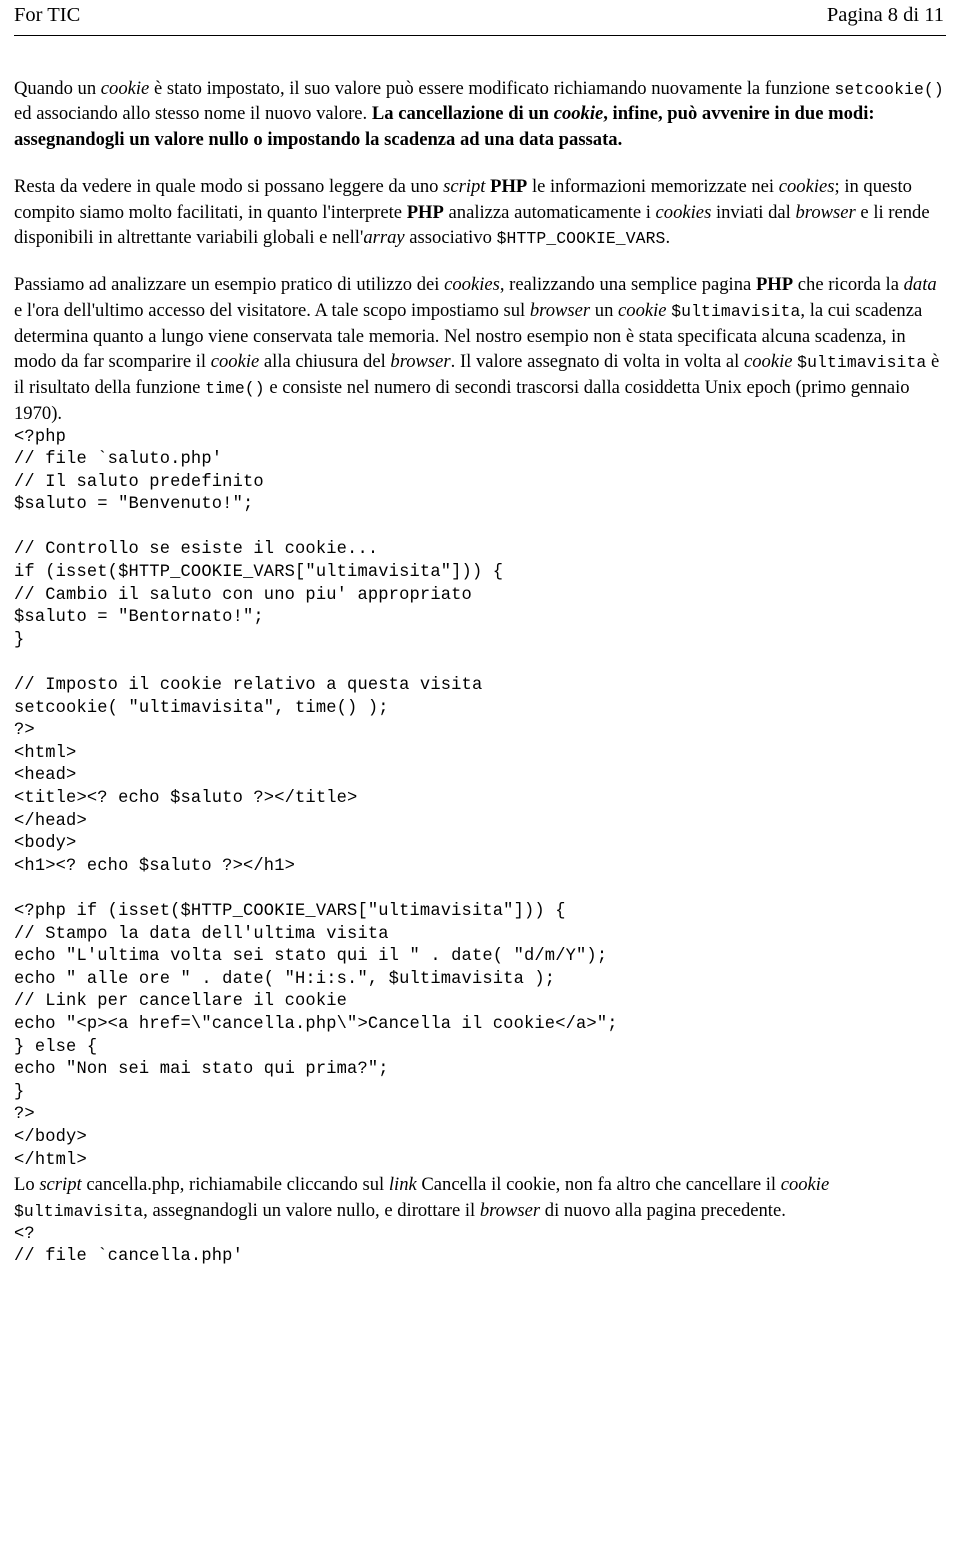 The image size is (960, 1541). What do you see at coordinates (450, 238) in the screenshot?
I see `p2-text-7: associativo` at bounding box center [450, 238].